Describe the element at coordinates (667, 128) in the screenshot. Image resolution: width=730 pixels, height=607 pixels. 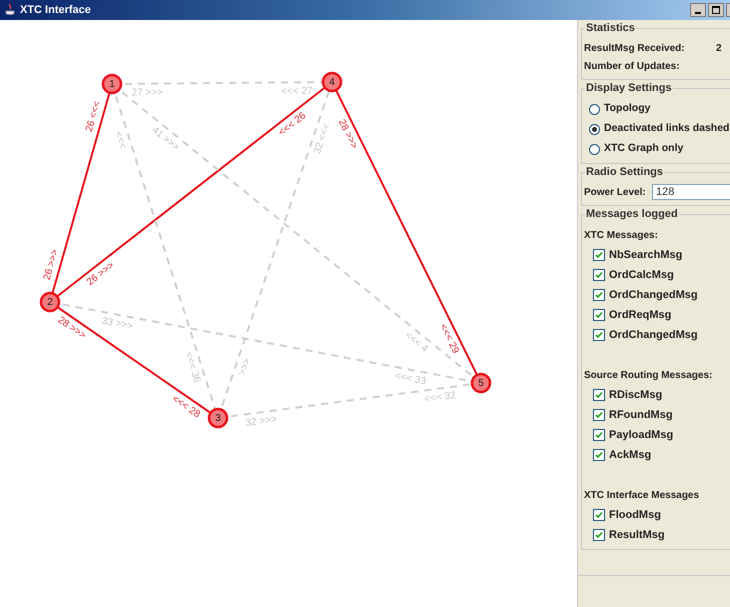
I see `radio-label: Deactivated links dashed` at that location.